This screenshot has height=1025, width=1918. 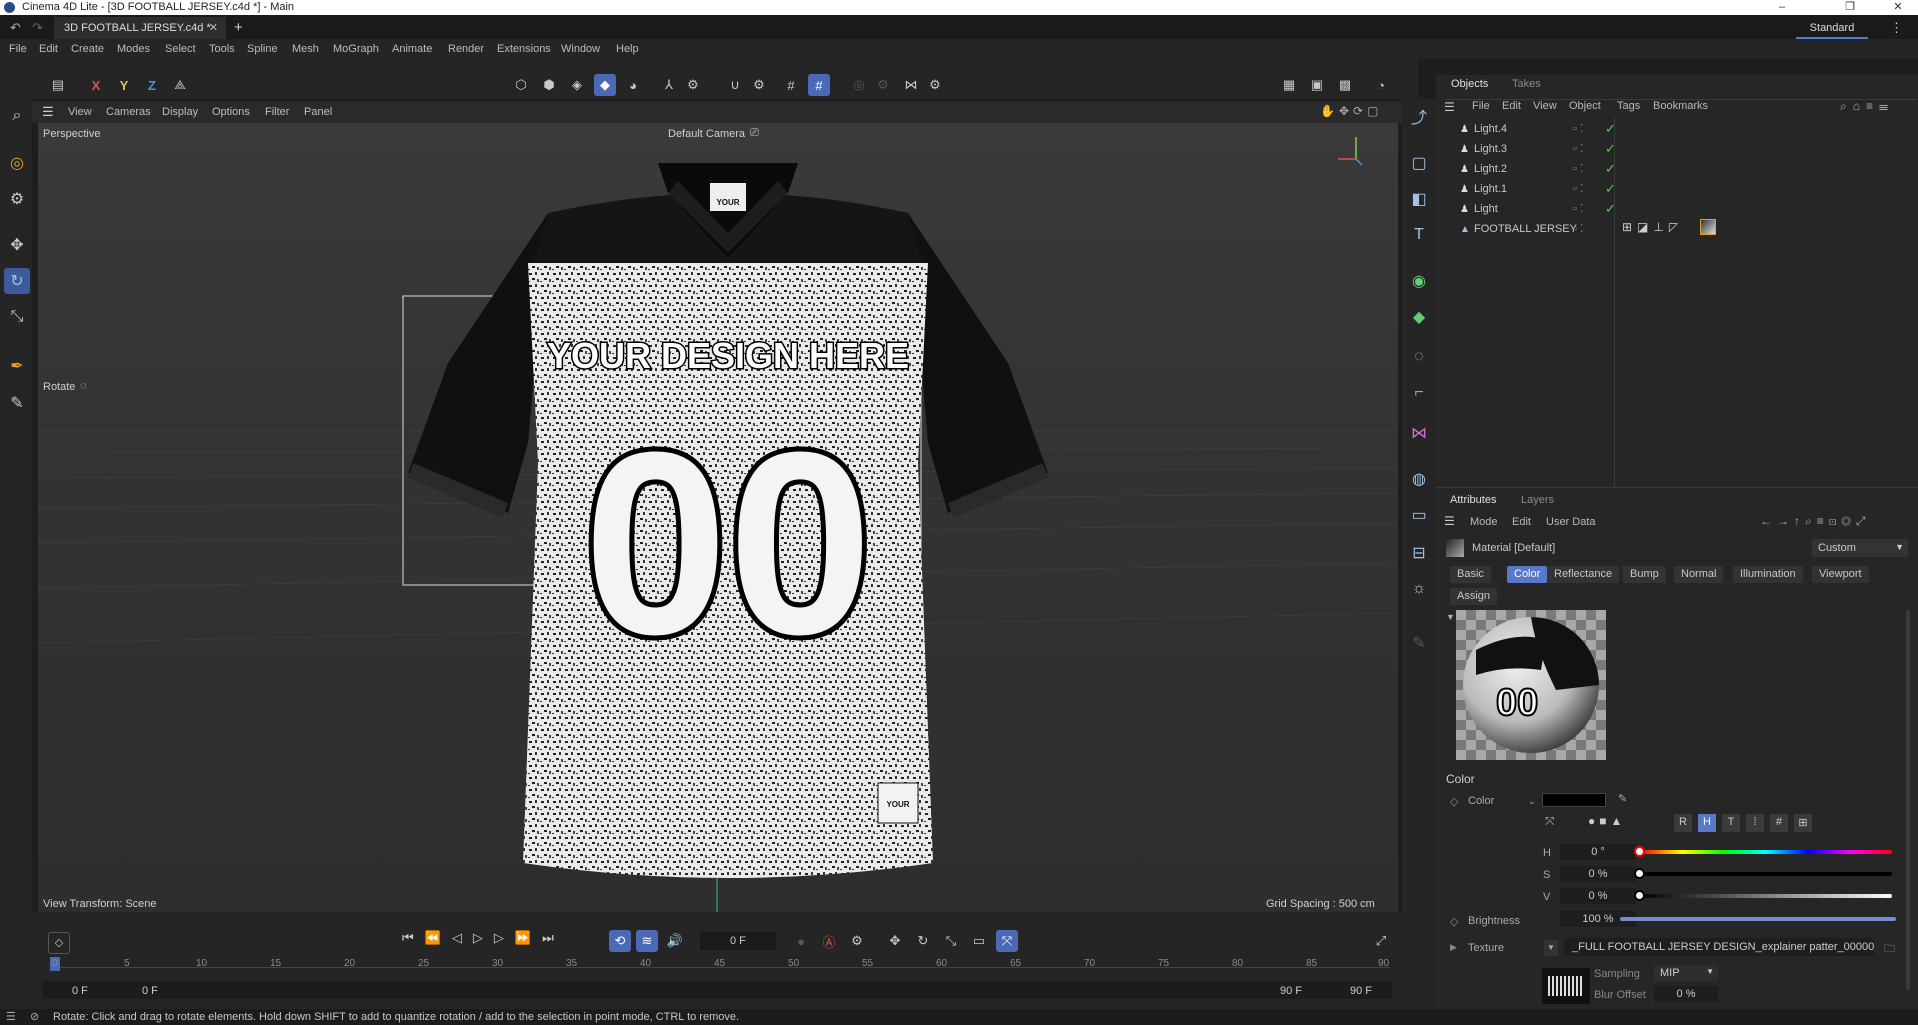 What do you see at coordinates (1419, 589) in the screenshot?
I see `light-object-icon: ☼` at bounding box center [1419, 589].